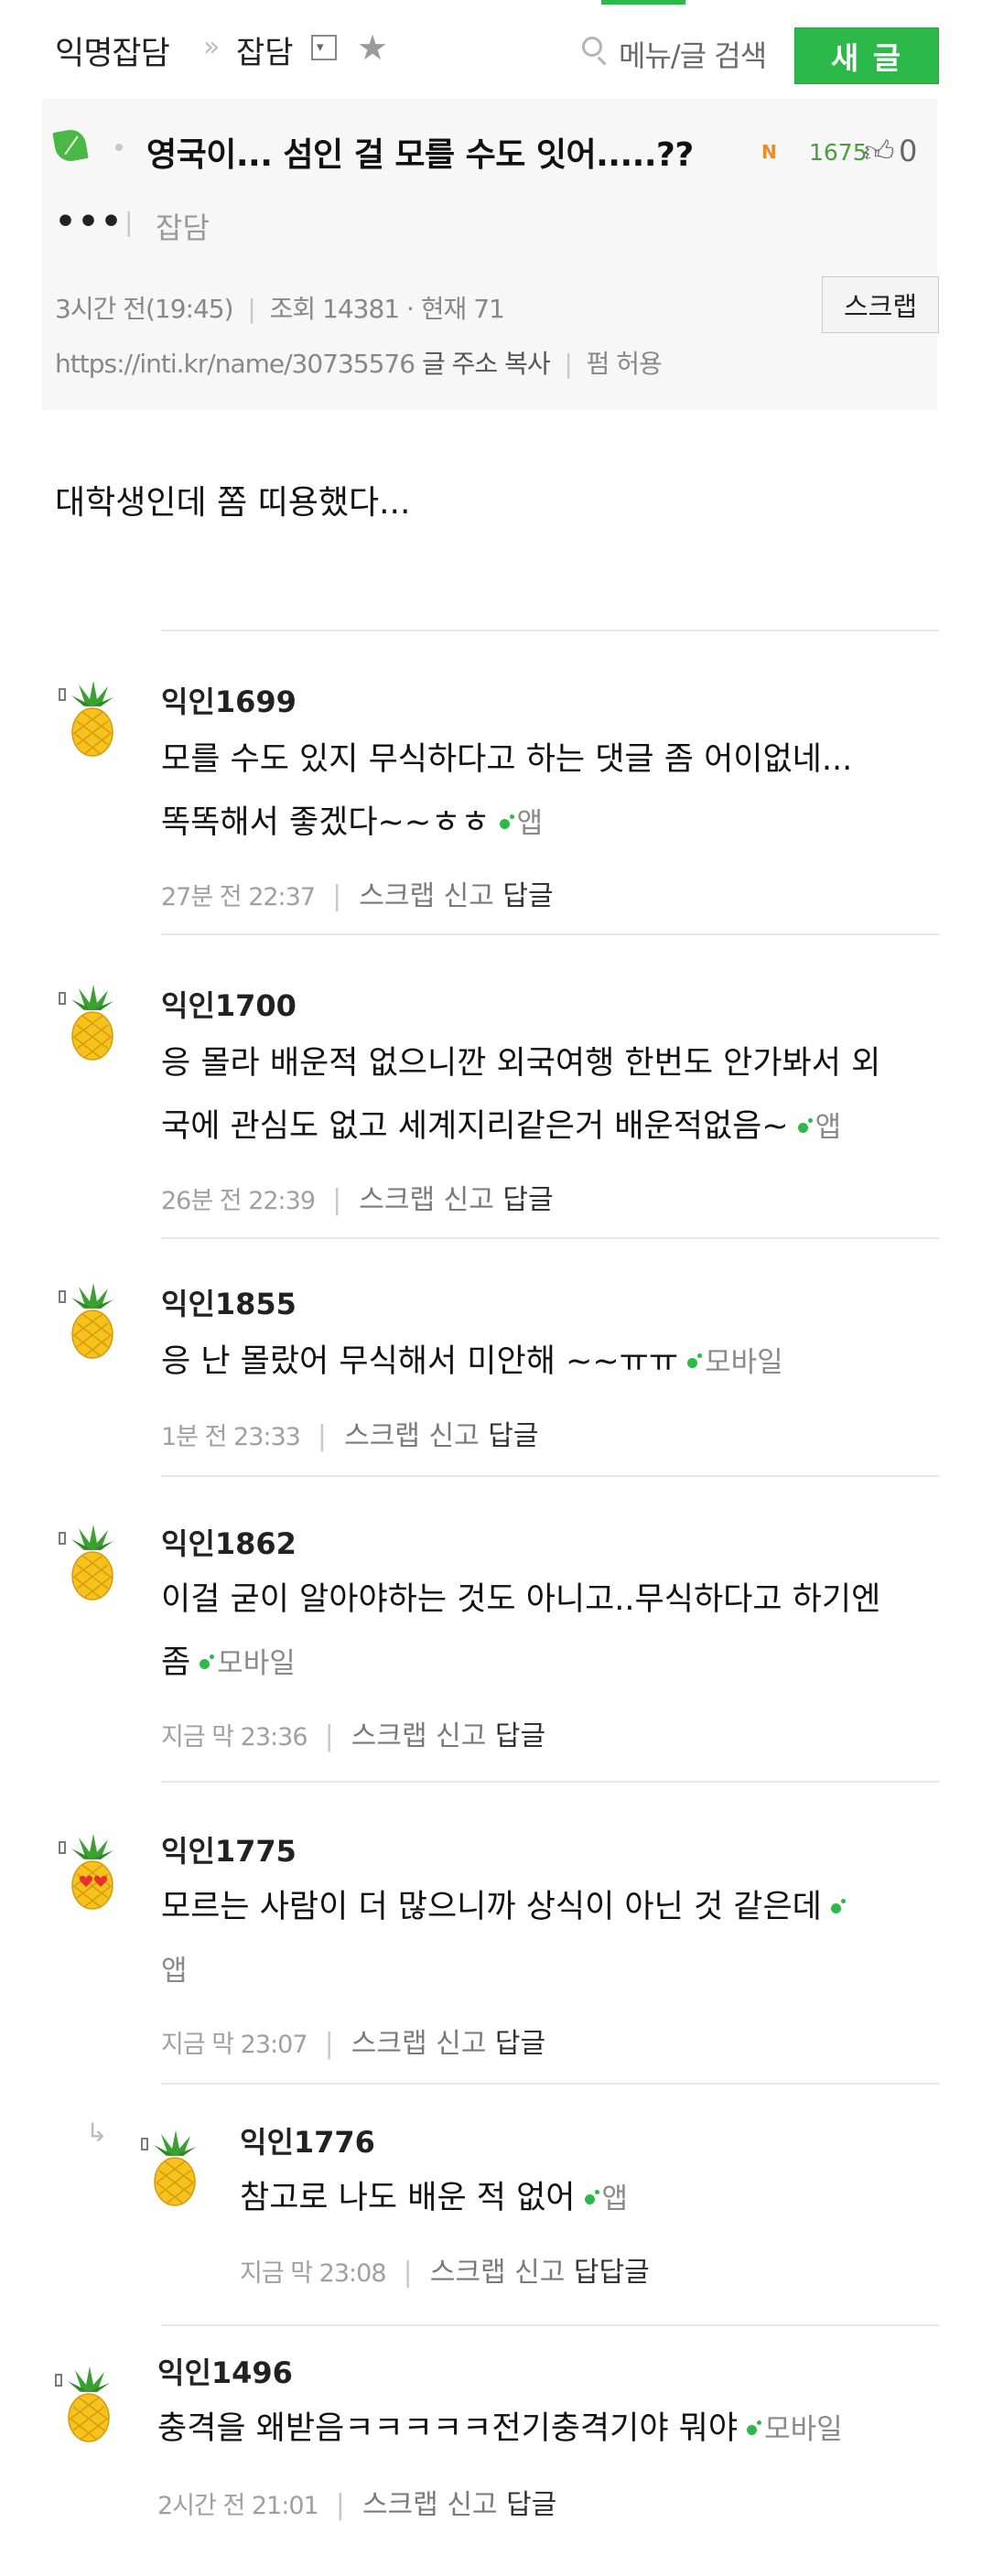  I want to click on post-count: 1675, so click(838, 153).